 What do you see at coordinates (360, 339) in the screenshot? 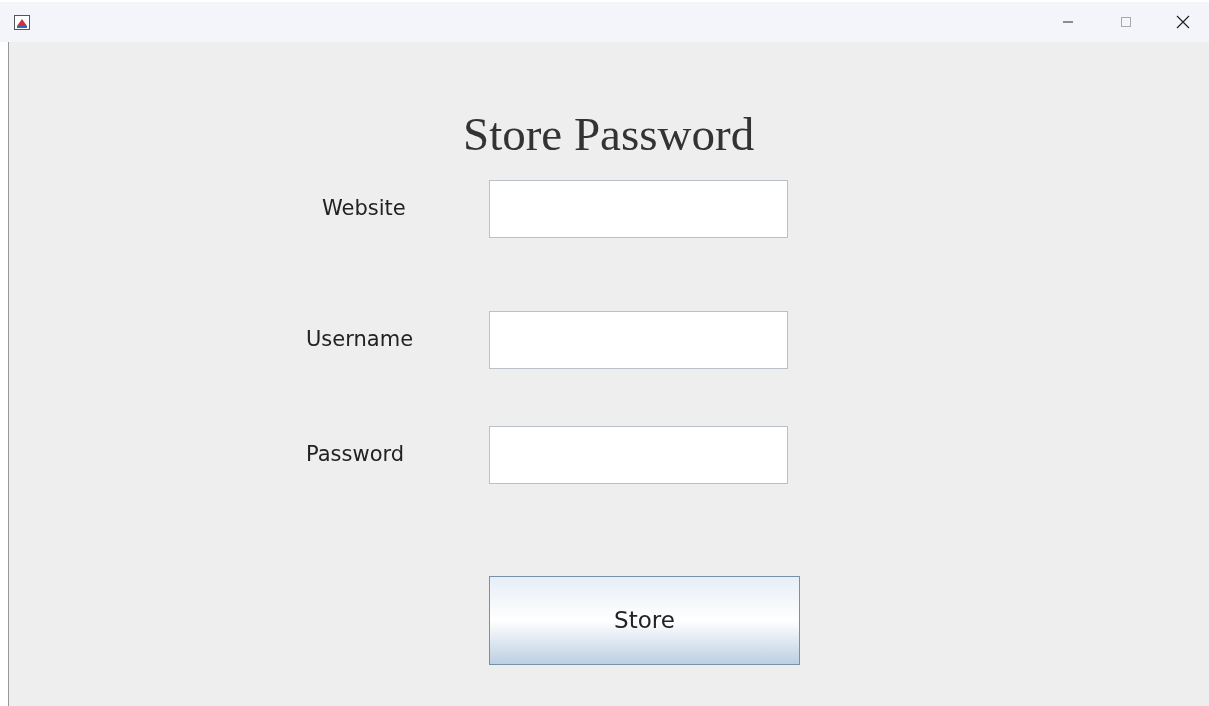
I see `field-label: Username` at bounding box center [360, 339].